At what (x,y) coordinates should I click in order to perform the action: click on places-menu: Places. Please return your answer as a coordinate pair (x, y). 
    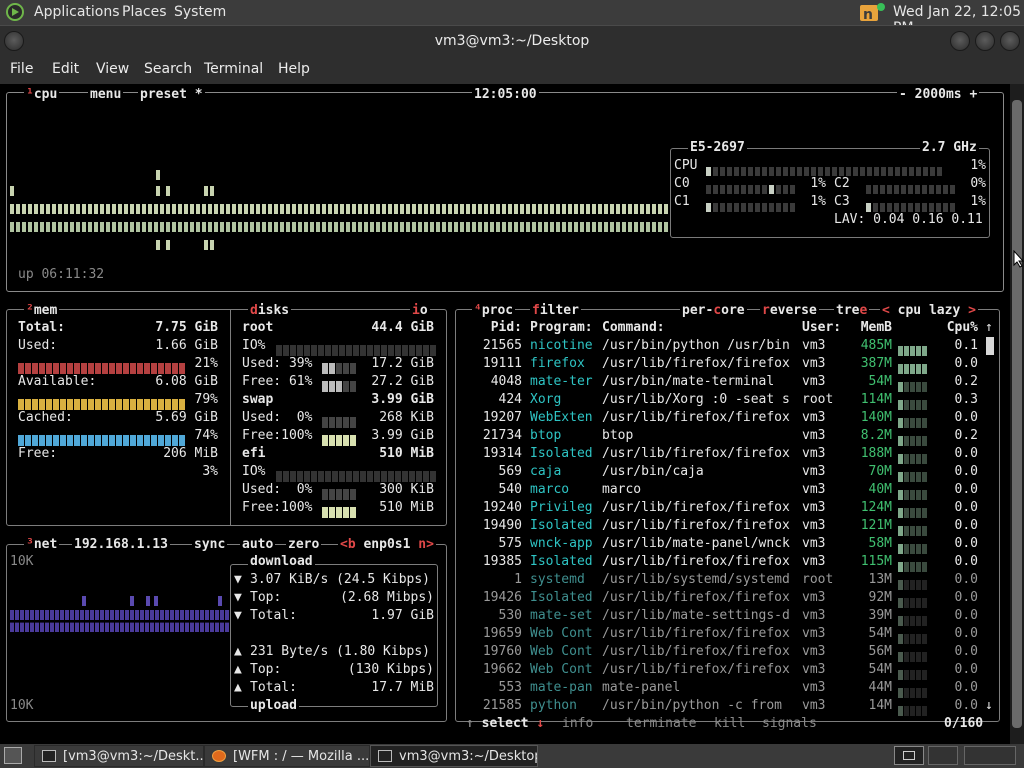
    Looking at the image, I should click on (144, 12).